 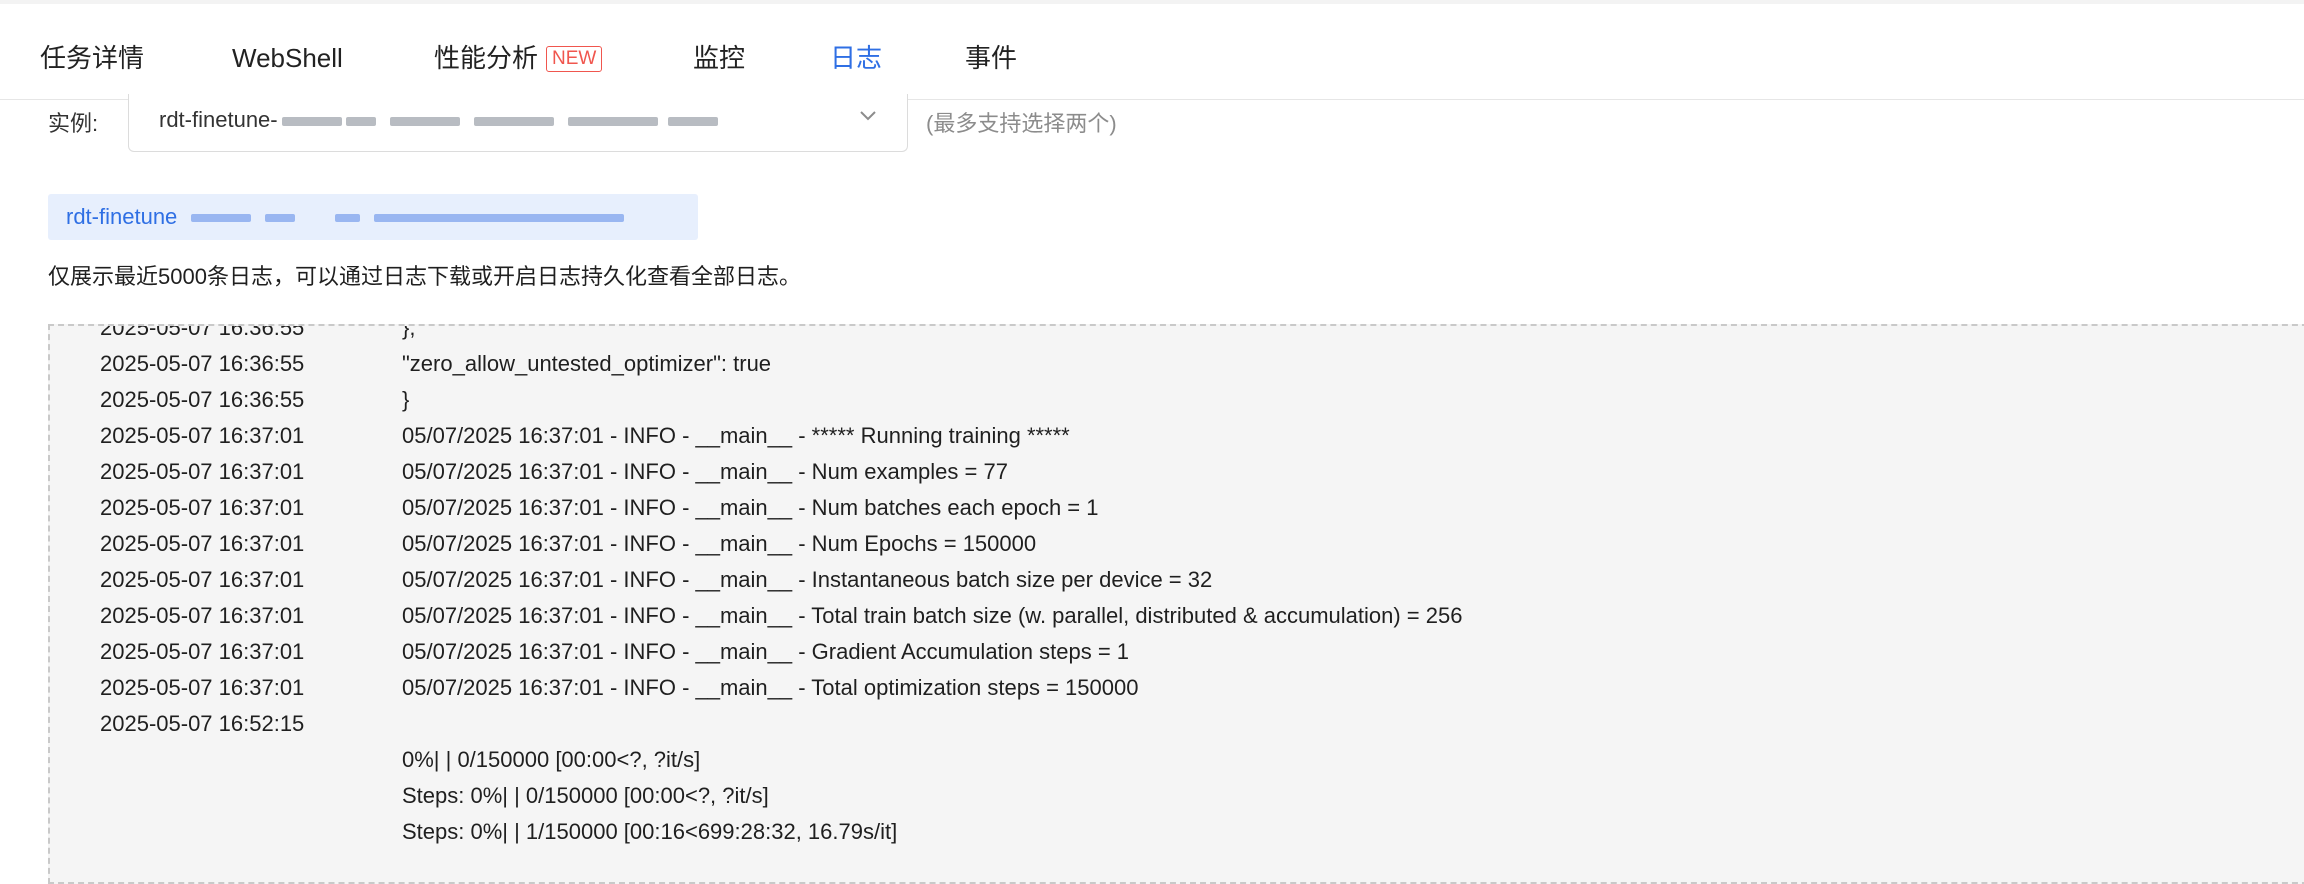 I want to click on selected-instance-name: rdt-finetune, so click(x=122, y=216).